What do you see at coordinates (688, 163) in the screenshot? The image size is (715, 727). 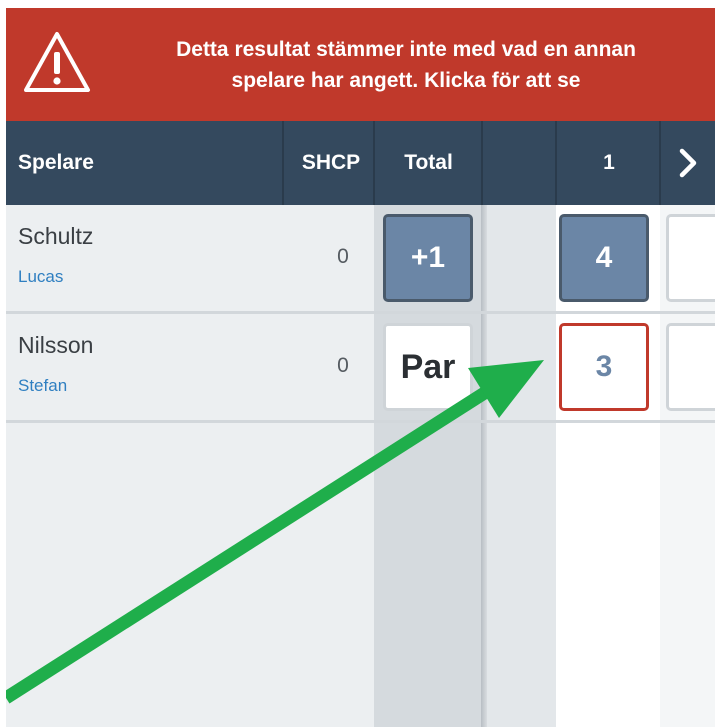 I see `chevron-right-icon` at bounding box center [688, 163].